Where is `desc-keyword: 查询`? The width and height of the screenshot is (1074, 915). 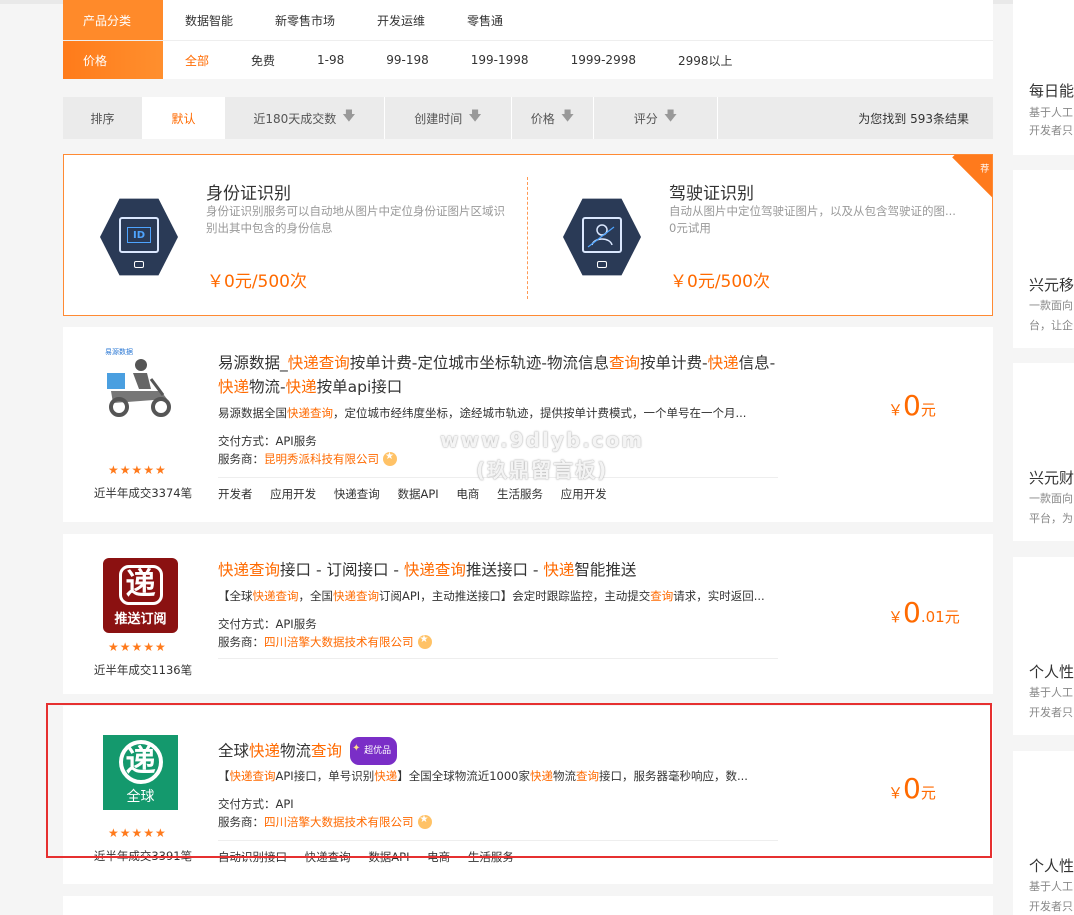 desc-keyword: 查询 is located at coordinates (662, 596).